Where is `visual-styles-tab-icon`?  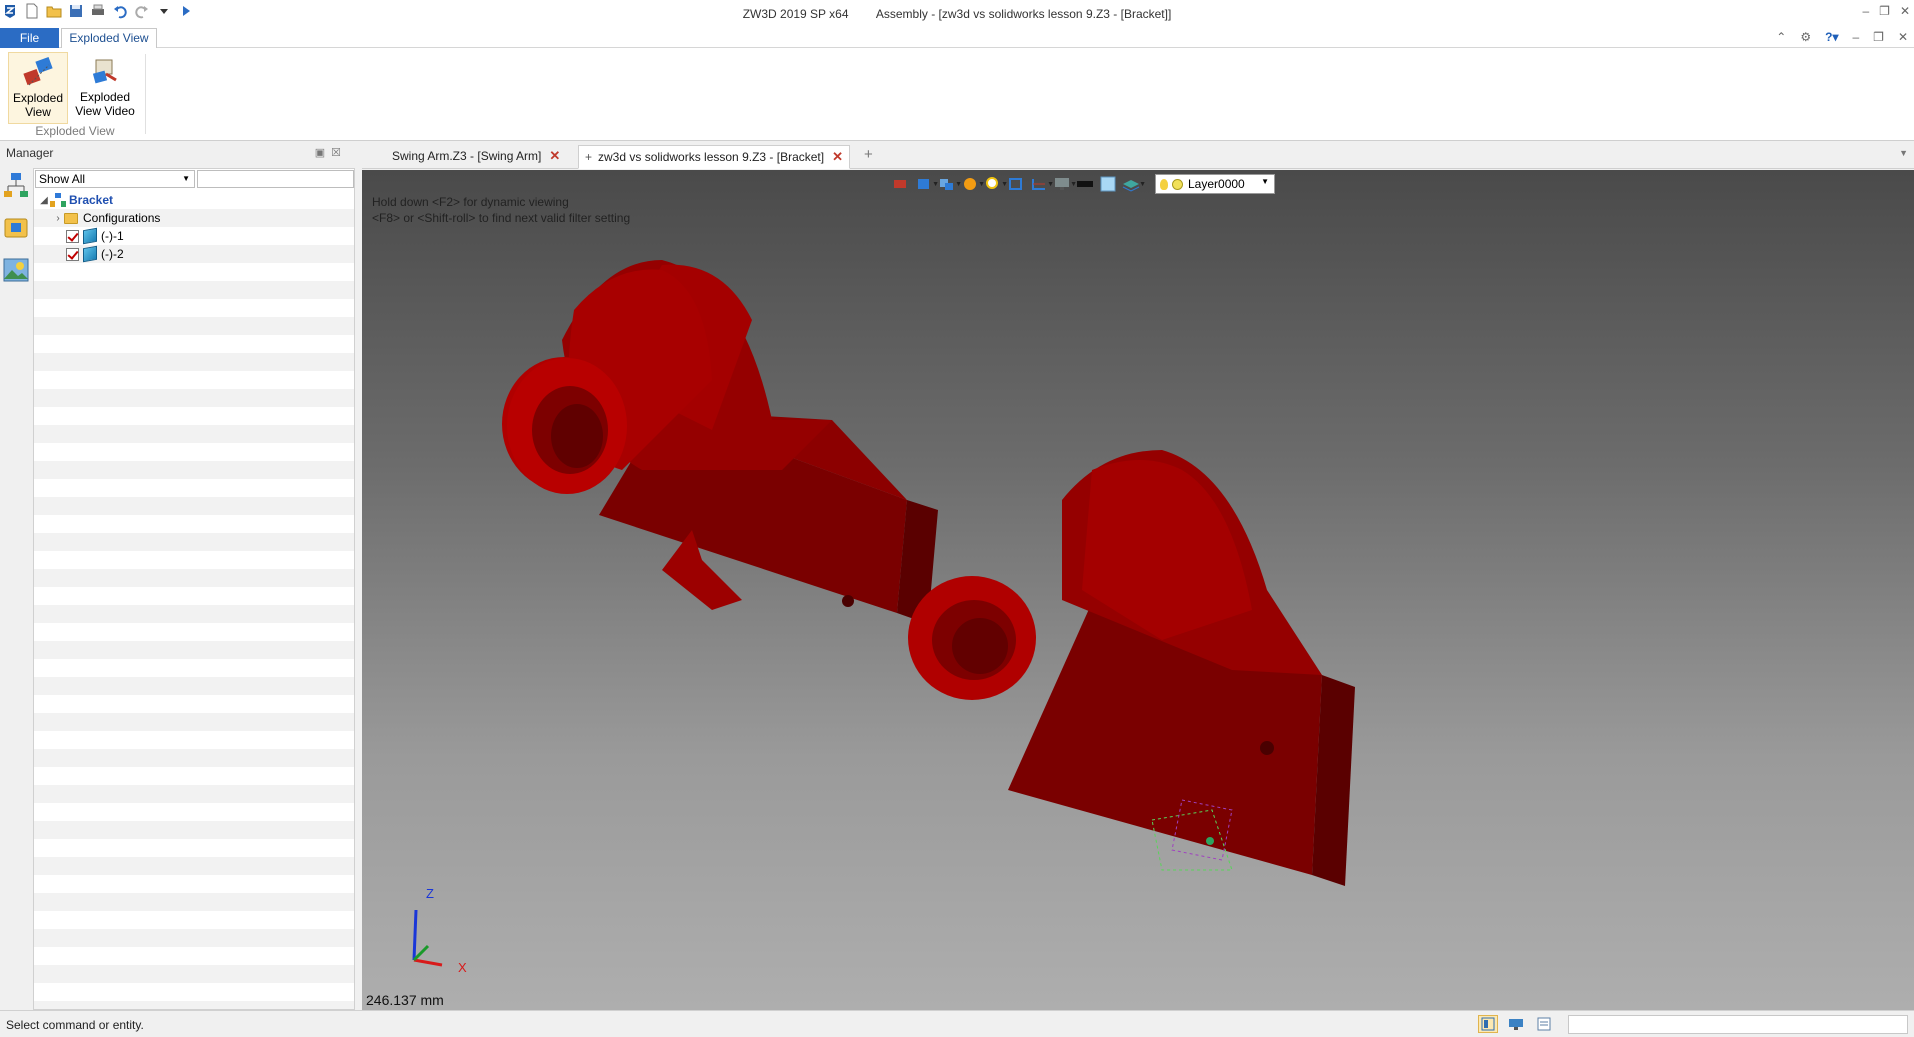
visual-styles-tab-icon is located at coordinates (16, 270).